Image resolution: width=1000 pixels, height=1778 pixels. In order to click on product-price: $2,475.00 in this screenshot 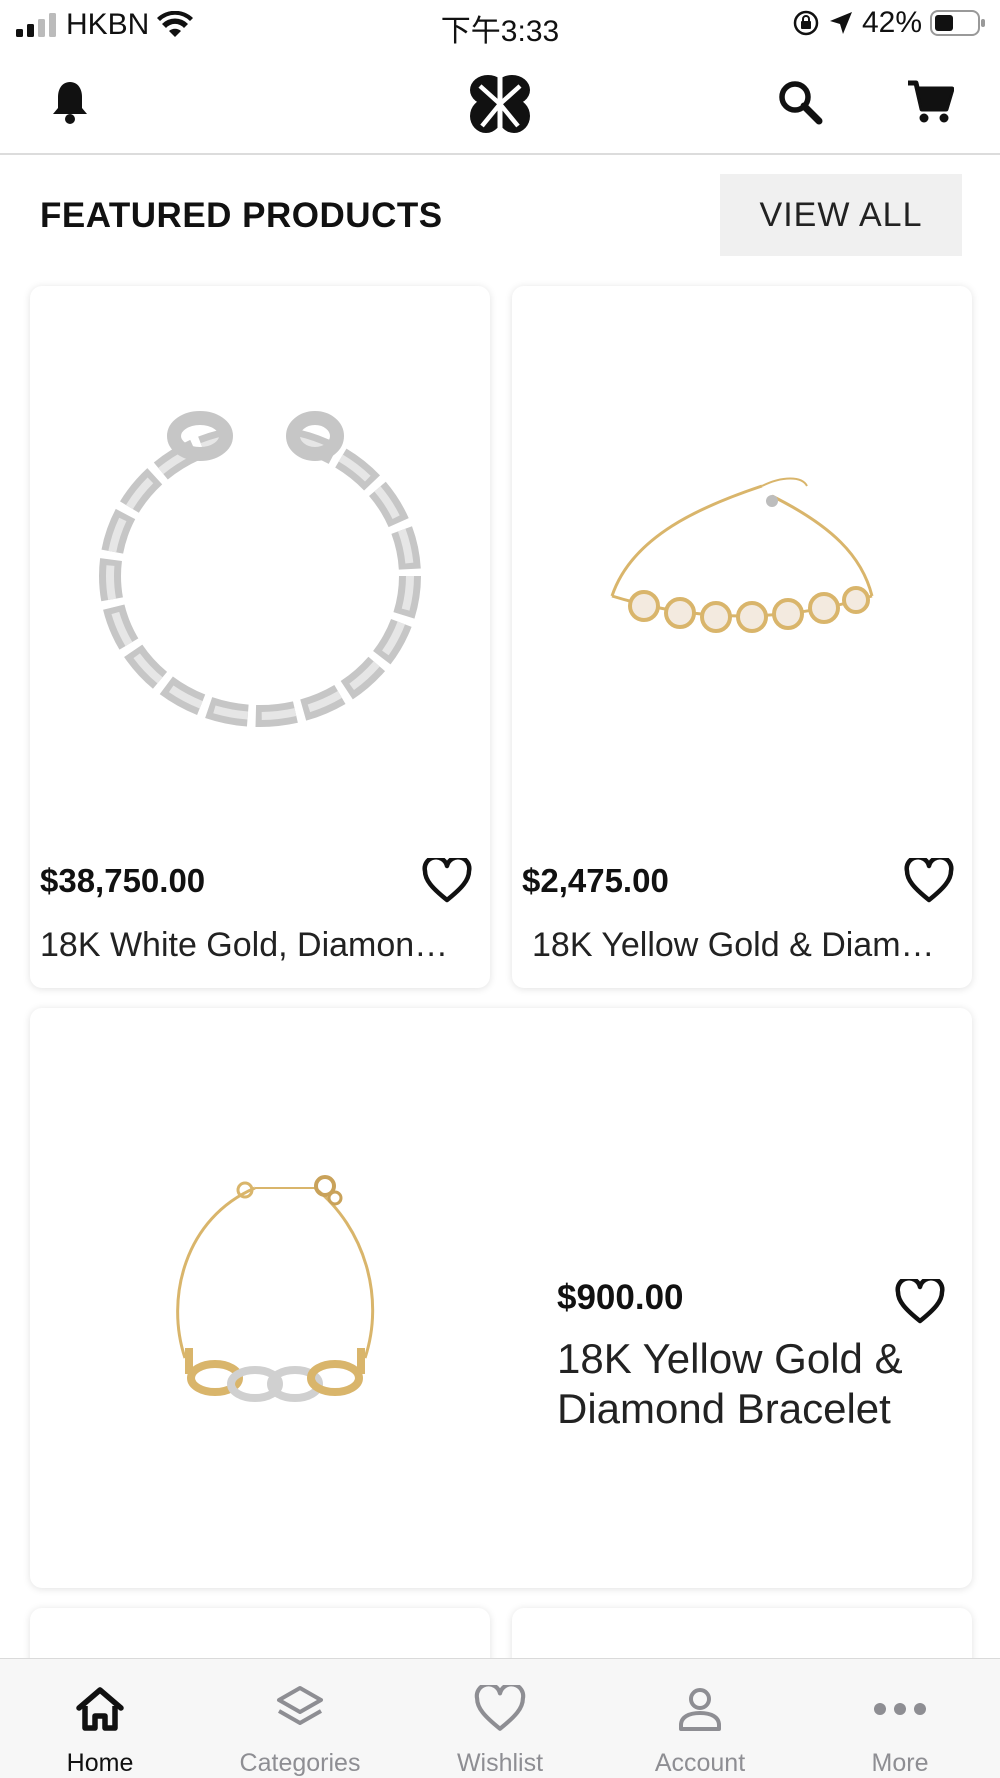, I will do `click(595, 880)`.